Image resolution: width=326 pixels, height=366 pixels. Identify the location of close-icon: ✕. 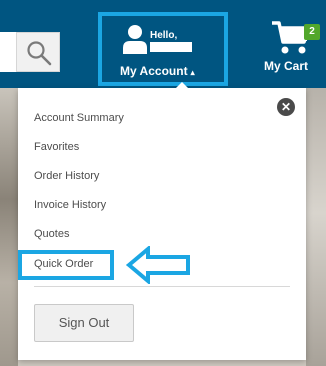
(286, 107).